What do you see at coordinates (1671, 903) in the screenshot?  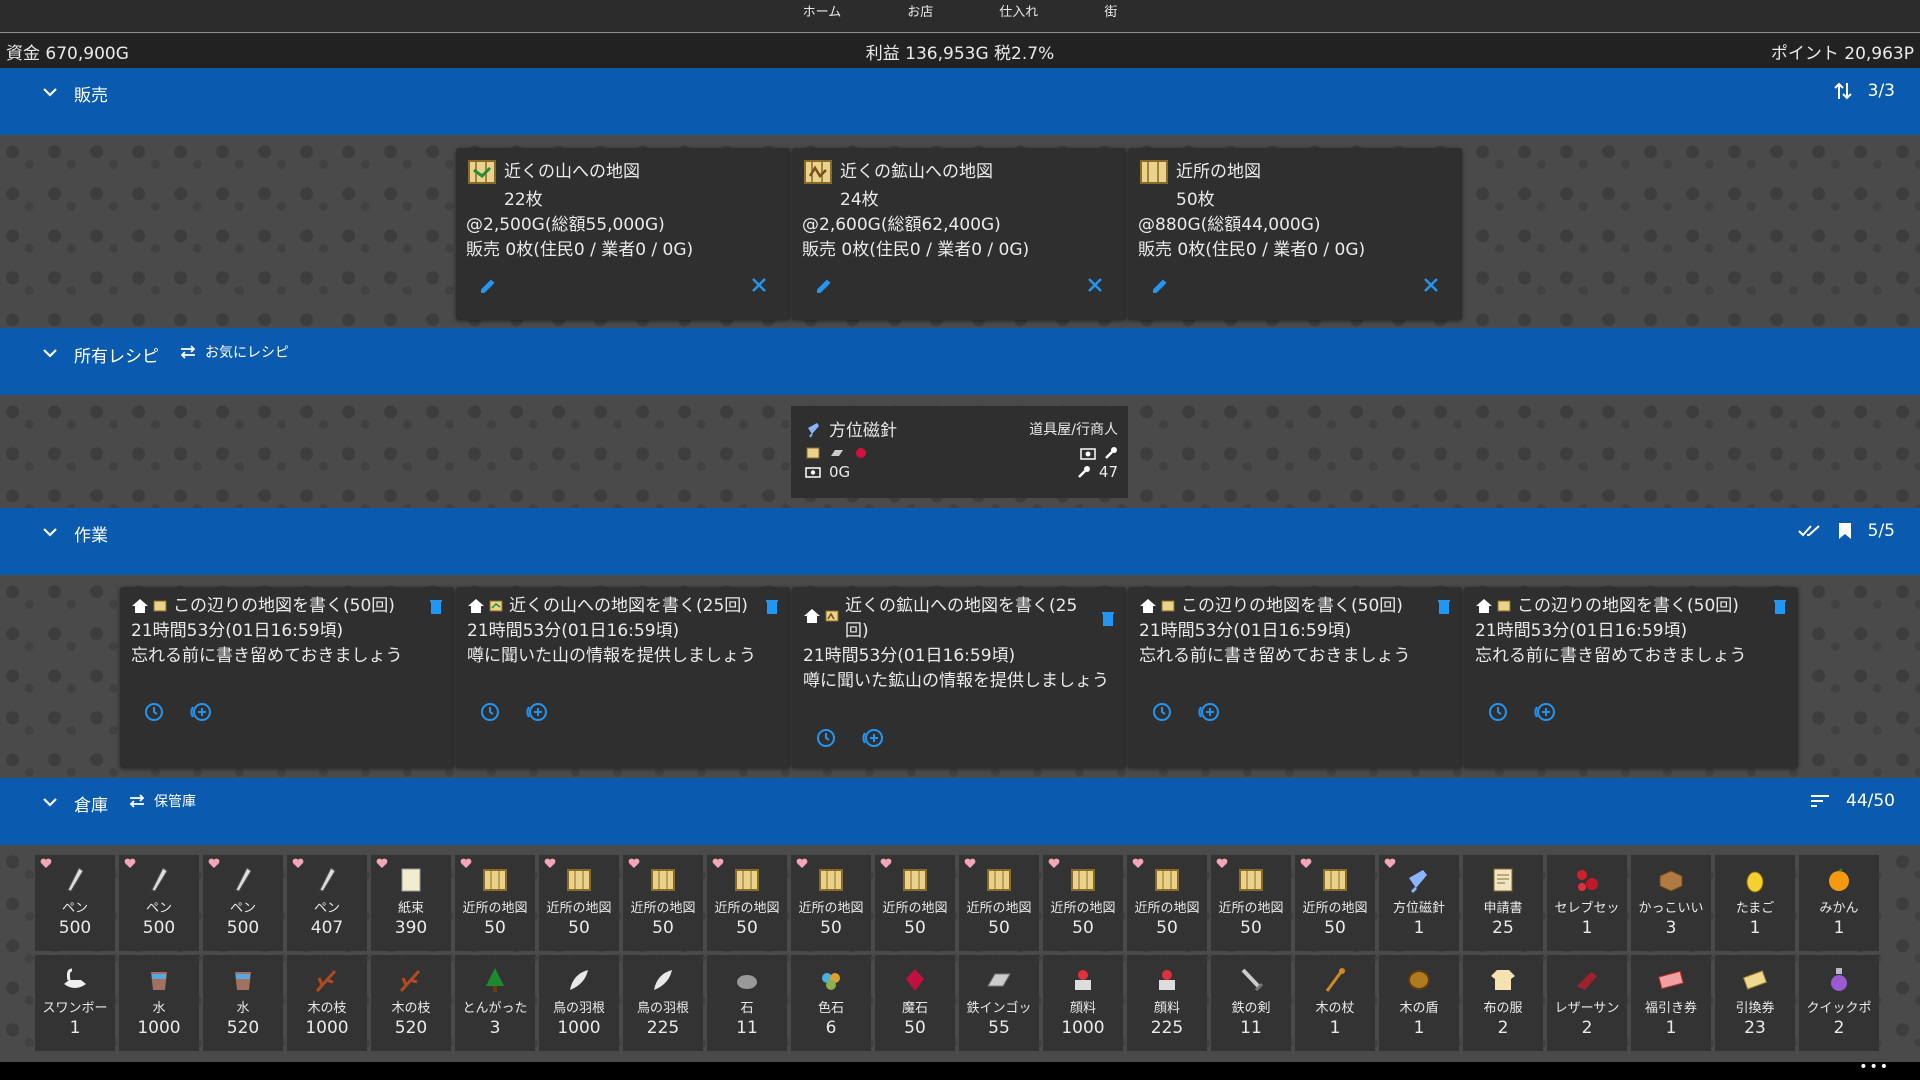 I see `warehouse-item: かっこいい 3` at bounding box center [1671, 903].